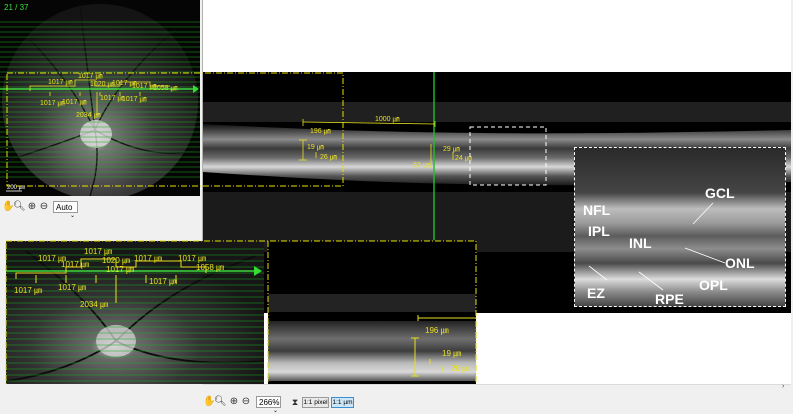 The width and height of the screenshot is (793, 414). Describe the element at coordinates (163, 282) in the screenshot. I see `zoom-measure-10: 1017 ㎛` at that location.